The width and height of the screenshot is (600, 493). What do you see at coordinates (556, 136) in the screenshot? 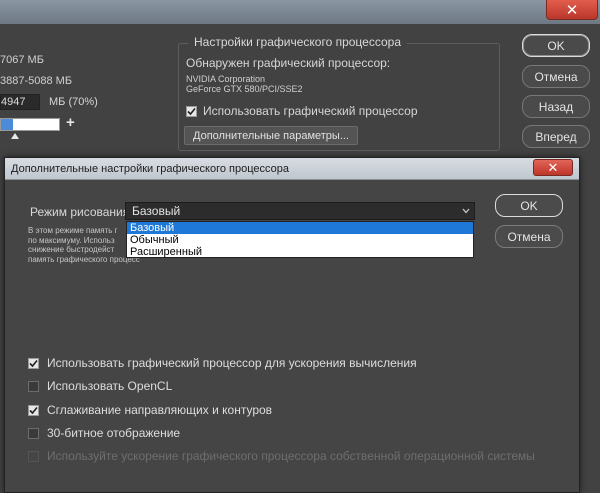
I see `preferences-forward-button: Вперед` at bounding box center [556, 136].